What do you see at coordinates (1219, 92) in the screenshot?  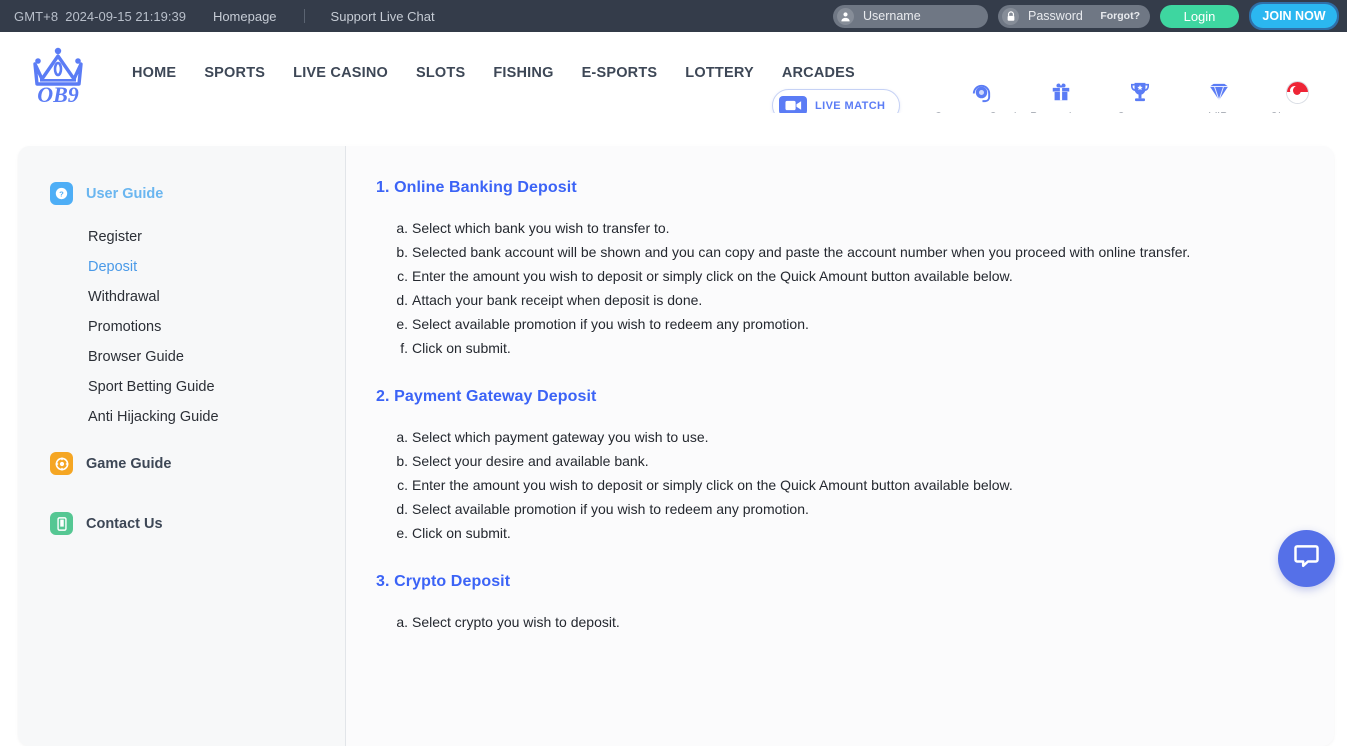 I see `diamond-icon` at bounding box center [1219, 92].